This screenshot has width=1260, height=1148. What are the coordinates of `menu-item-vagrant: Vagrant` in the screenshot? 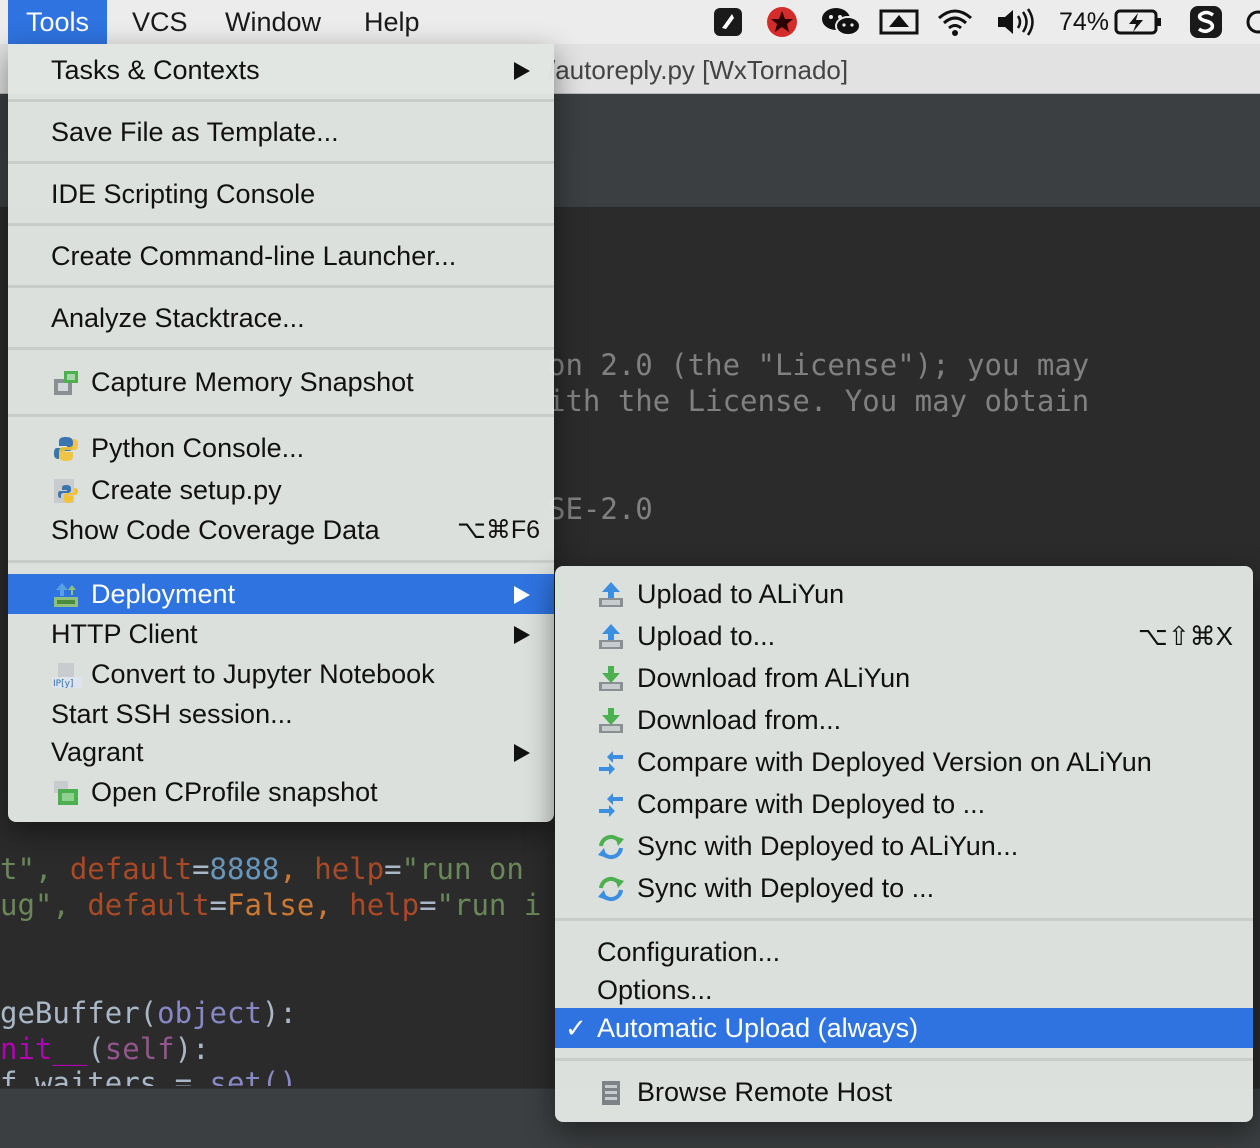 It's located at (281, 752).